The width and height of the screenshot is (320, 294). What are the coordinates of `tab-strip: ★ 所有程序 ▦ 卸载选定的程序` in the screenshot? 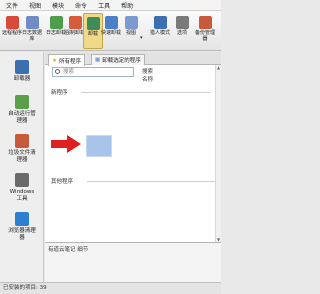 It's located at (133, 59).